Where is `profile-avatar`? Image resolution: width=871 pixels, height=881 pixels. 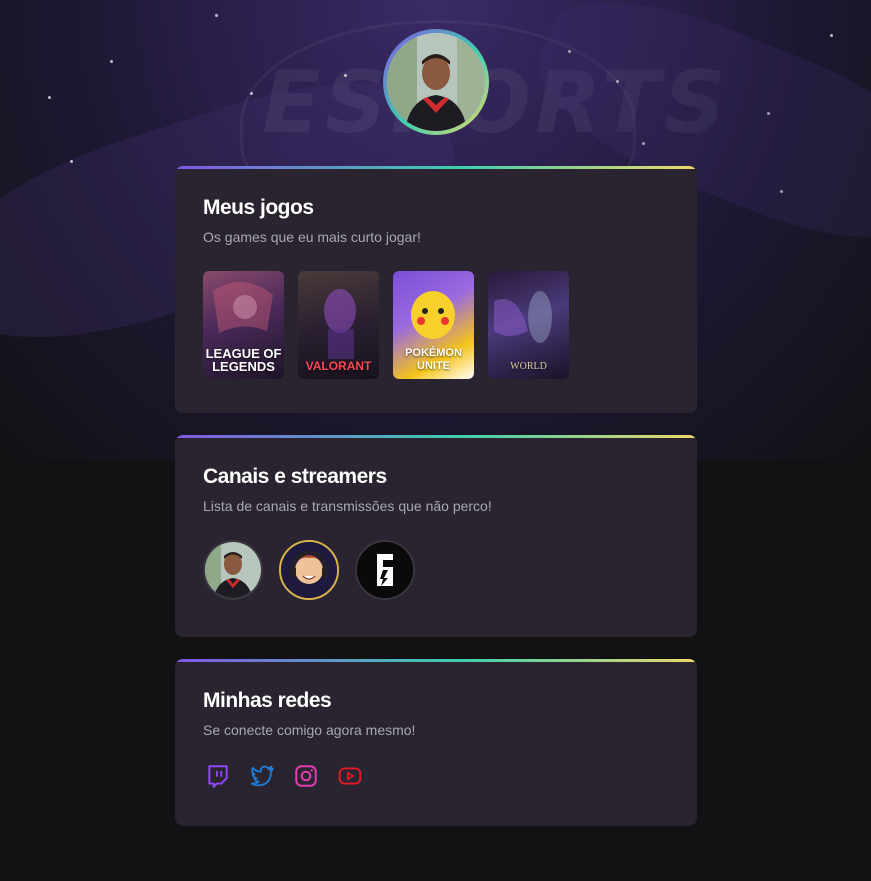
profile-avatar is located at coordinates (436, 82).